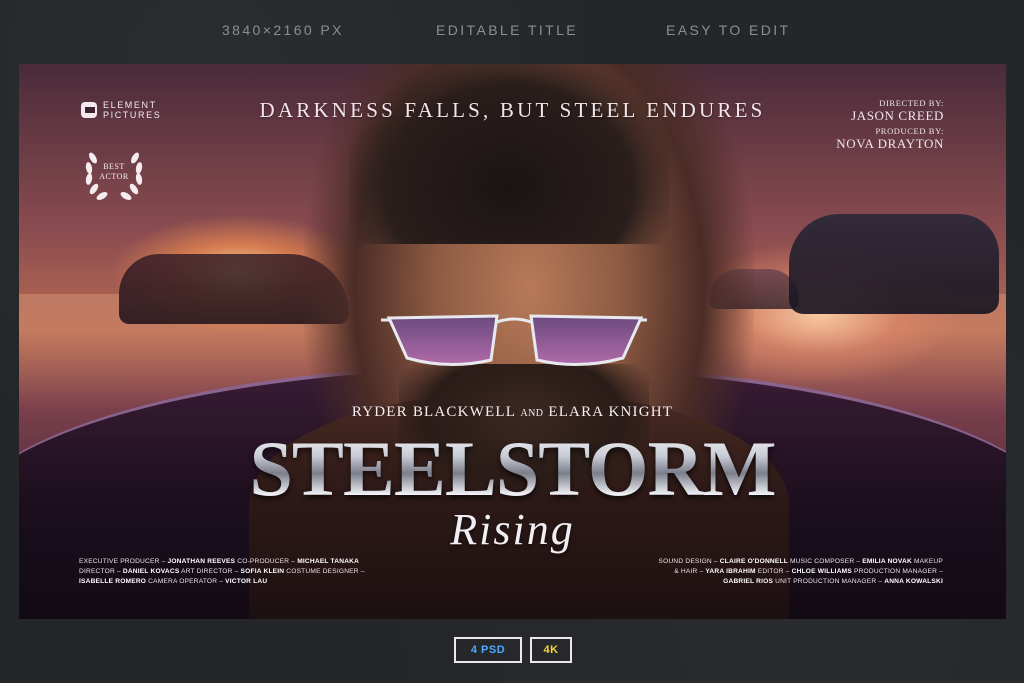 This screenshot has height=683, width=1024. I want to click on crew-name: ISABELLE ROMERO, so click(113, 581).